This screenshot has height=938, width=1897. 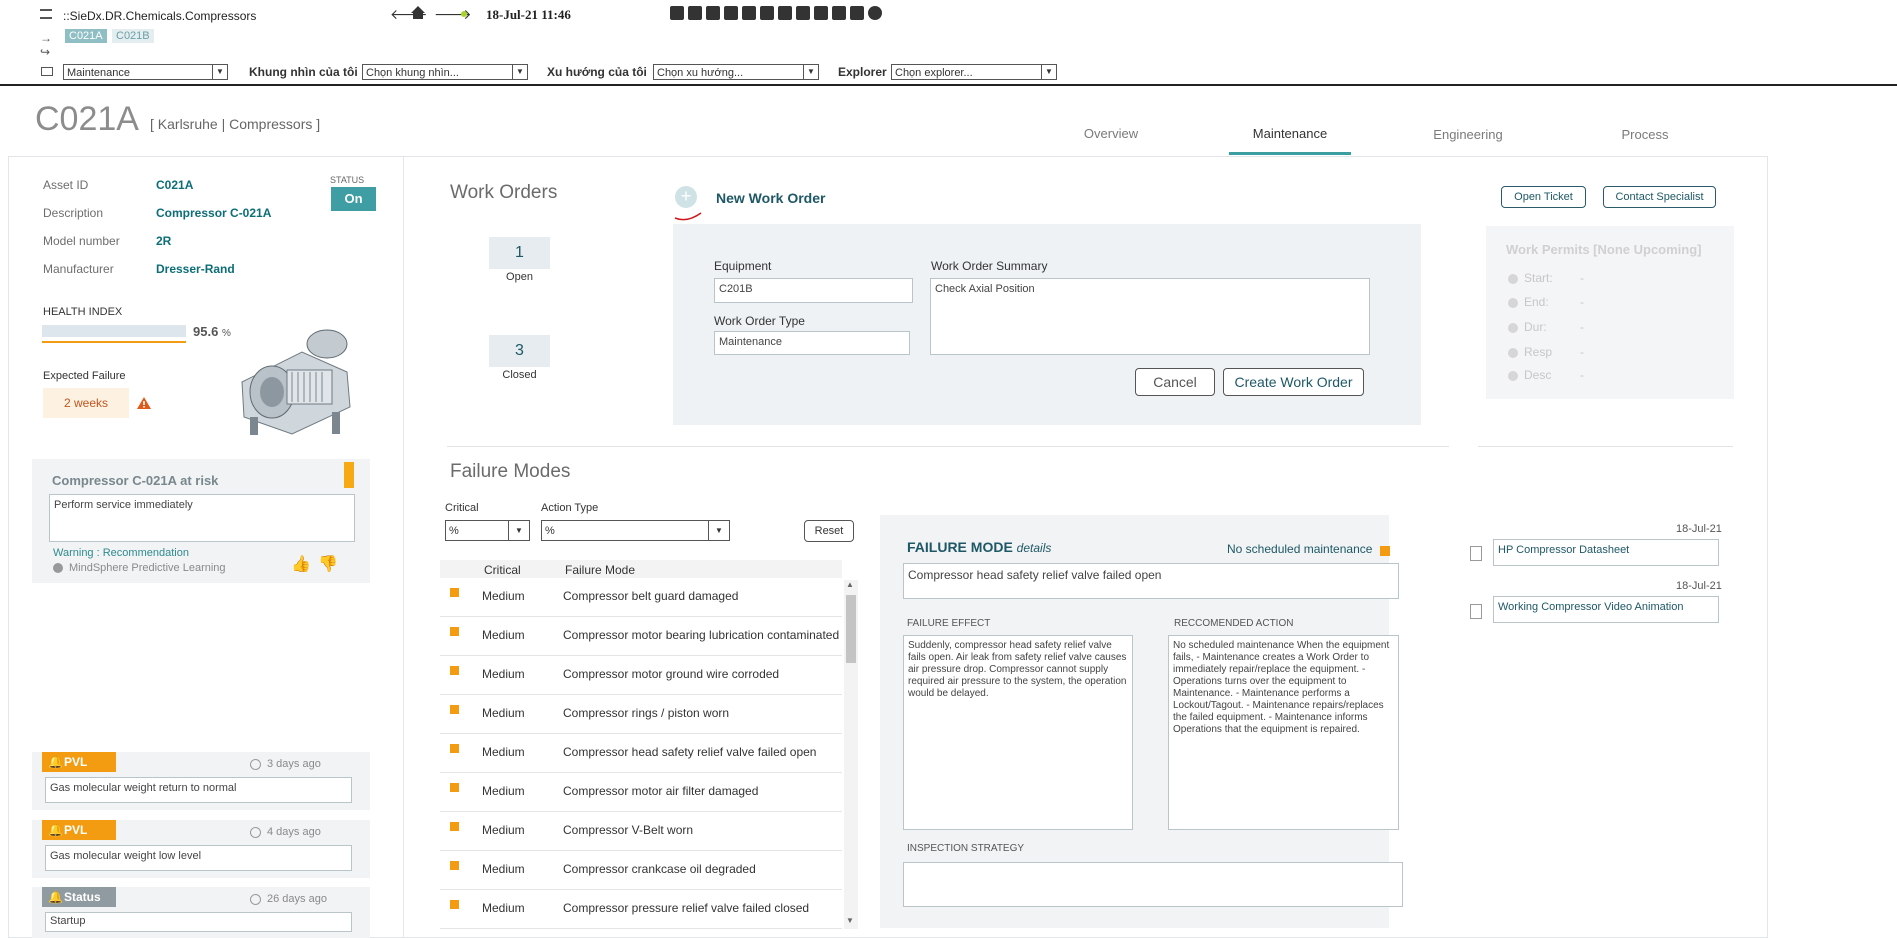 What do you see at coordinates (1582, 375) in the screenshot?
I see `permit-description-value: -` at bounding box center [1582, 375].